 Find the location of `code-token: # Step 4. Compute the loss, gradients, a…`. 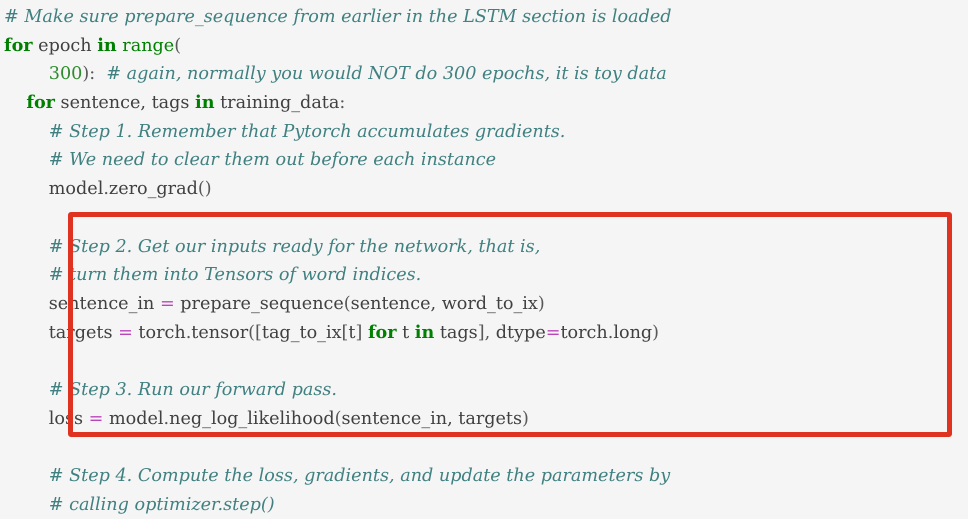

code-token: # Step 4. Compute the loss, gradients, a… is located at coordinates (359, 476).